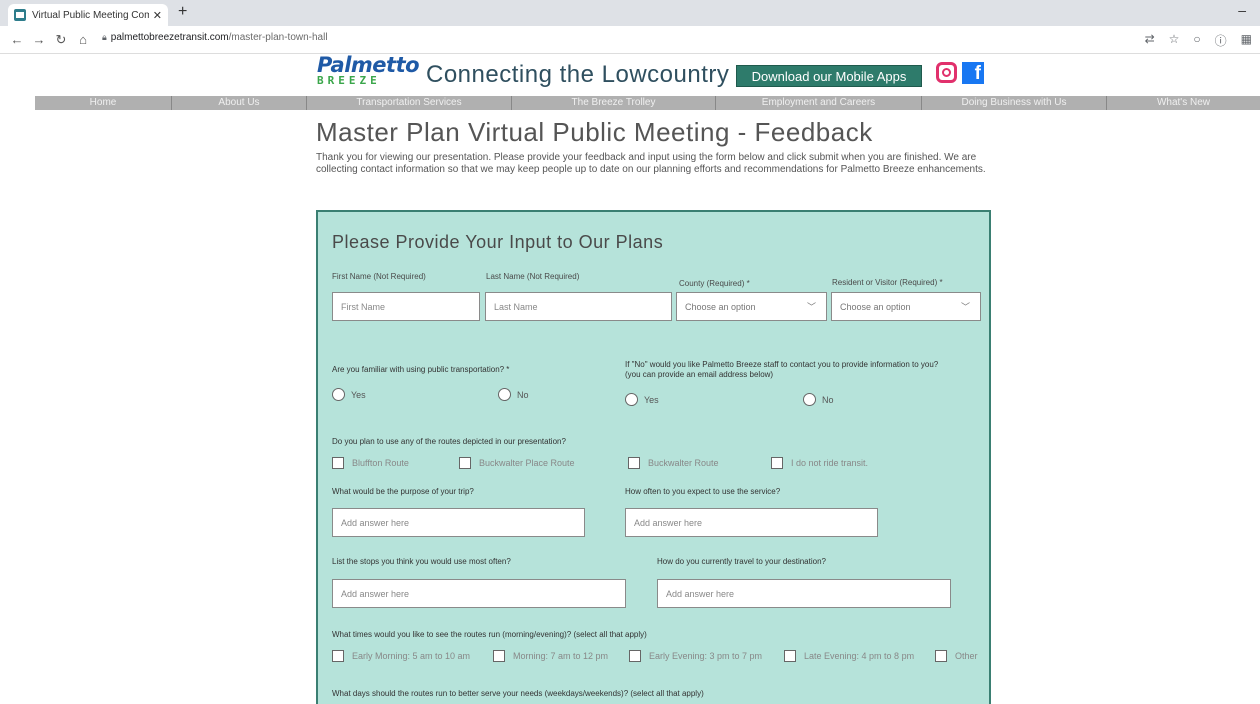  What do you see at coordinates (751, 522) in the screenshot?
I see `often-input: Add answer here` at bounding box center [751, 522].